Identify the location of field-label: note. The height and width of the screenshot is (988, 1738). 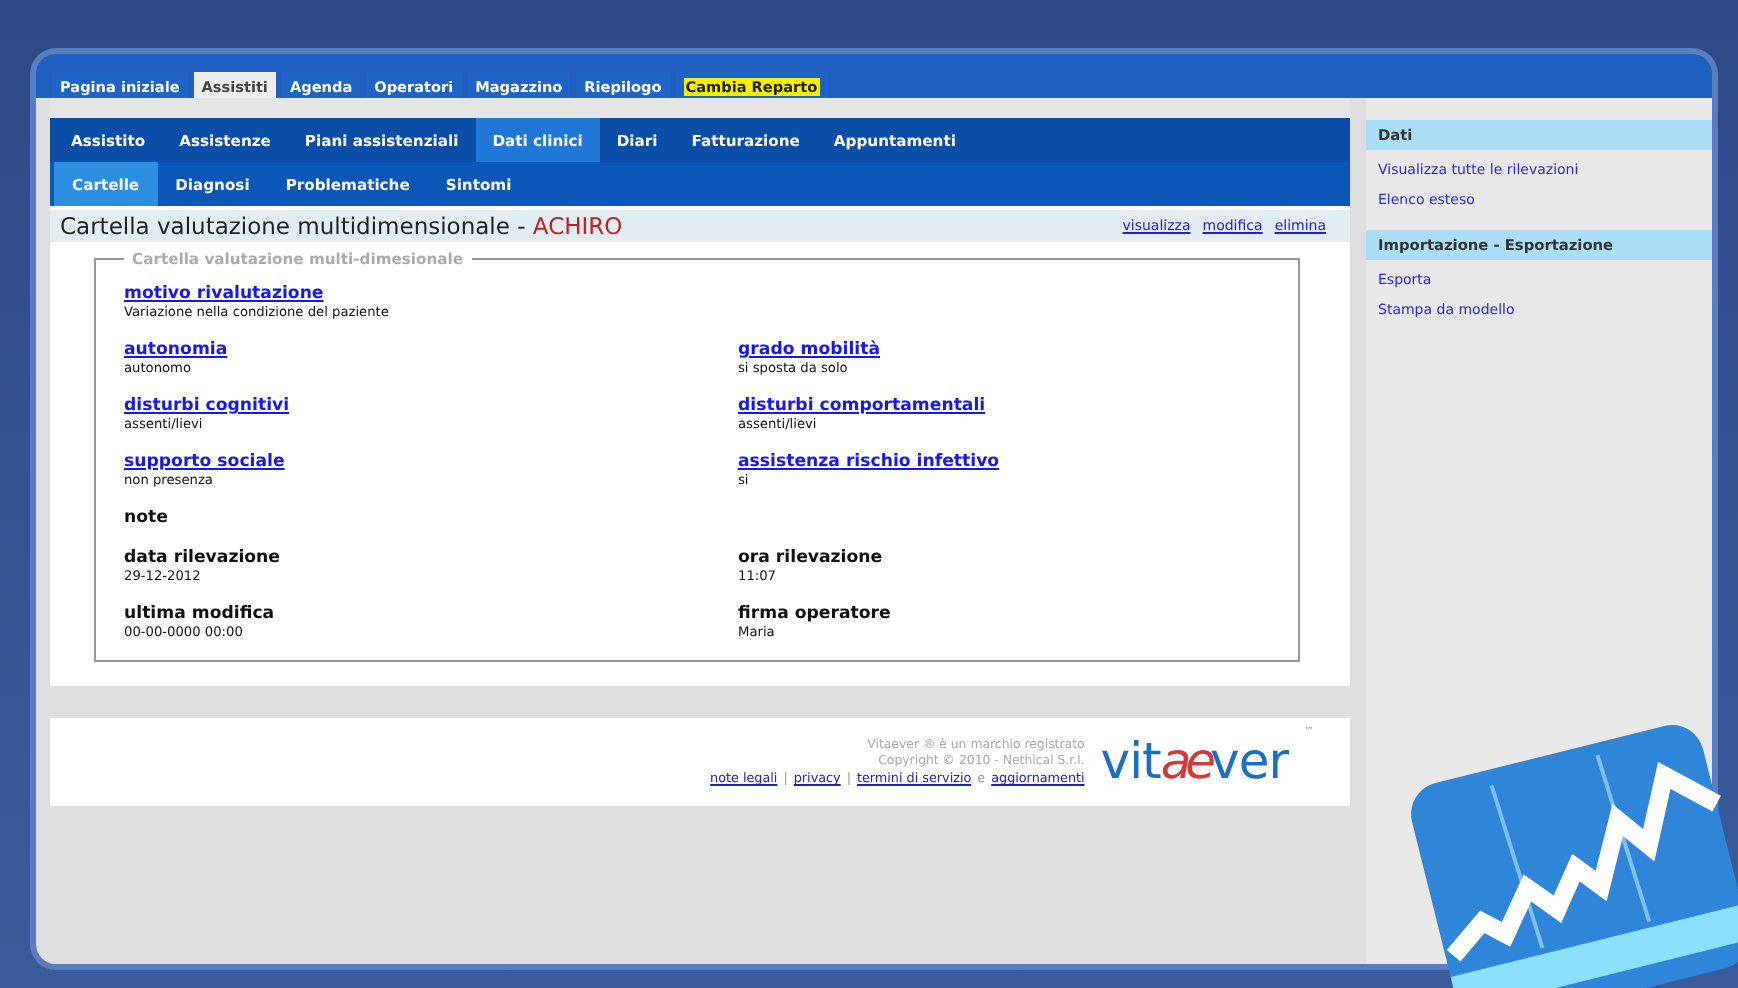
(146, 518).